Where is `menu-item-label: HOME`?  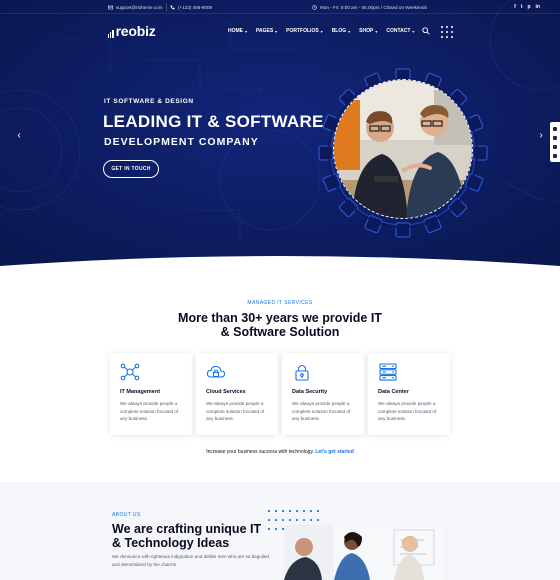
menu-item-label: HOME is located at coordinates (235, 31).